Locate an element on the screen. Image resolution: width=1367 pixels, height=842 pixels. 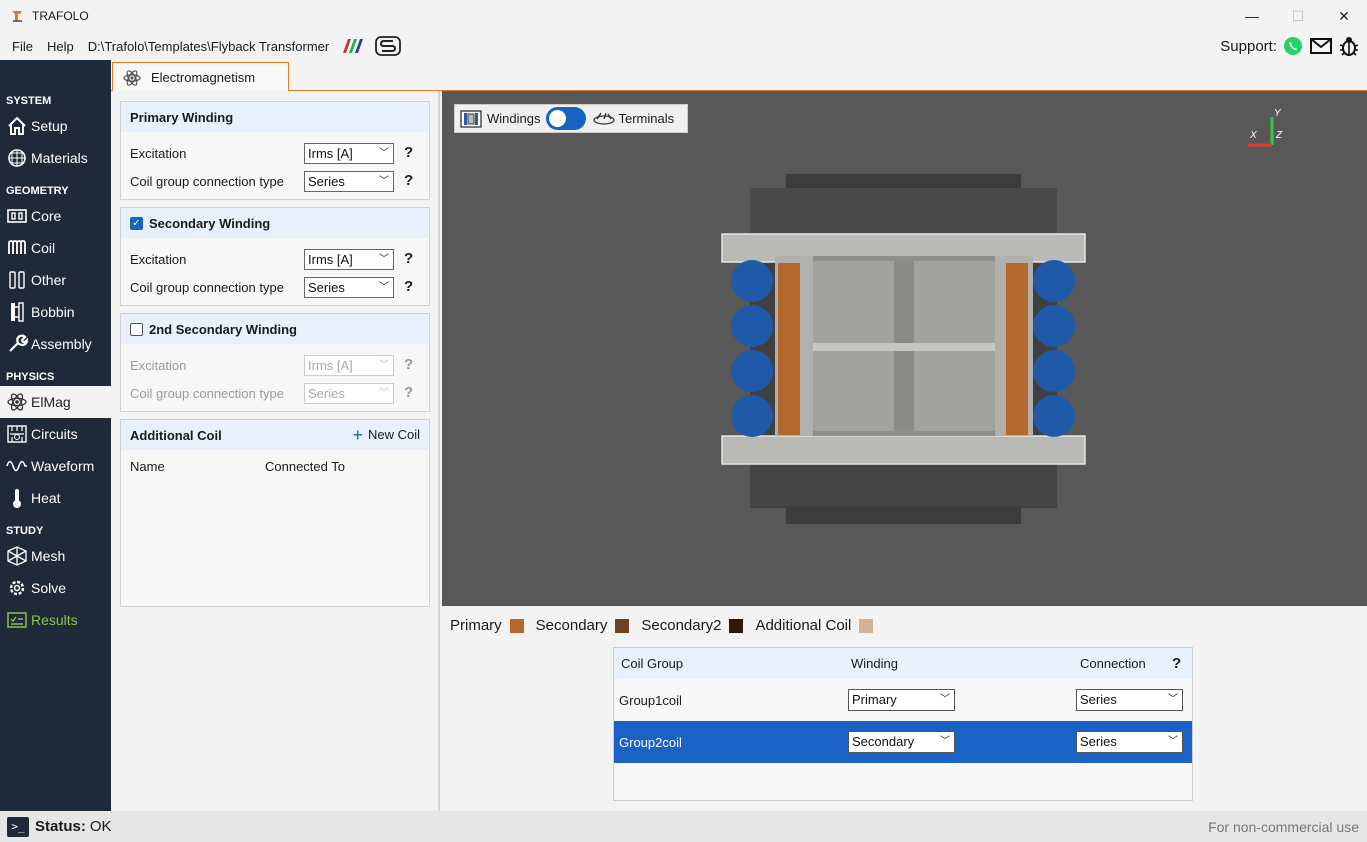
bobbin-icon is located at coordinates (17, 312).